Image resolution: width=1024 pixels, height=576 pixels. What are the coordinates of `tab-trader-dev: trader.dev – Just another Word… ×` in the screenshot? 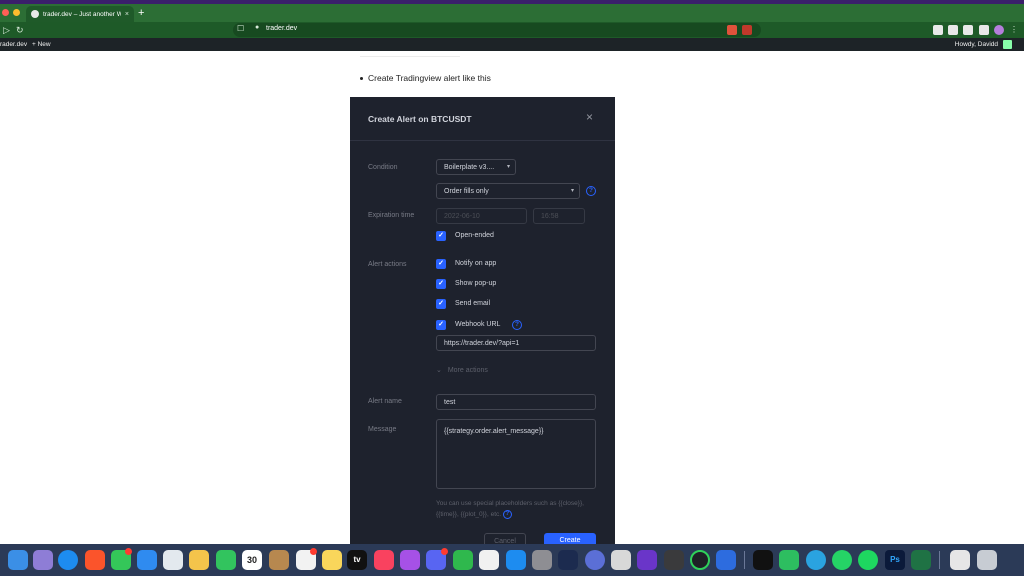 It's located at (80, 14).